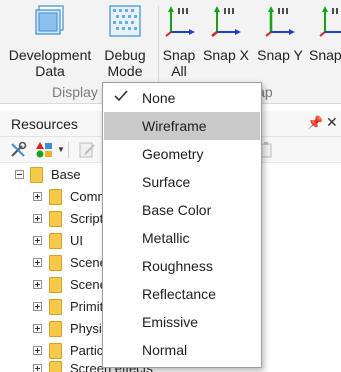  Describe the element at coordinates (267, 150) in the screenshot. I see `paste-icon` at that location.